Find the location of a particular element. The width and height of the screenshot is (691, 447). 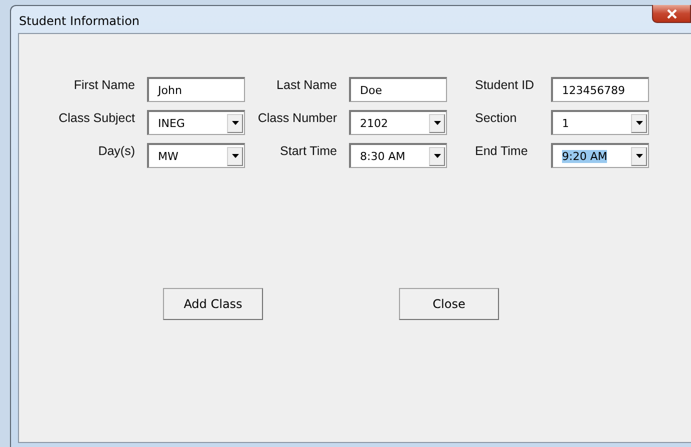

input-field: Doe is located at coordinates (398, 89).